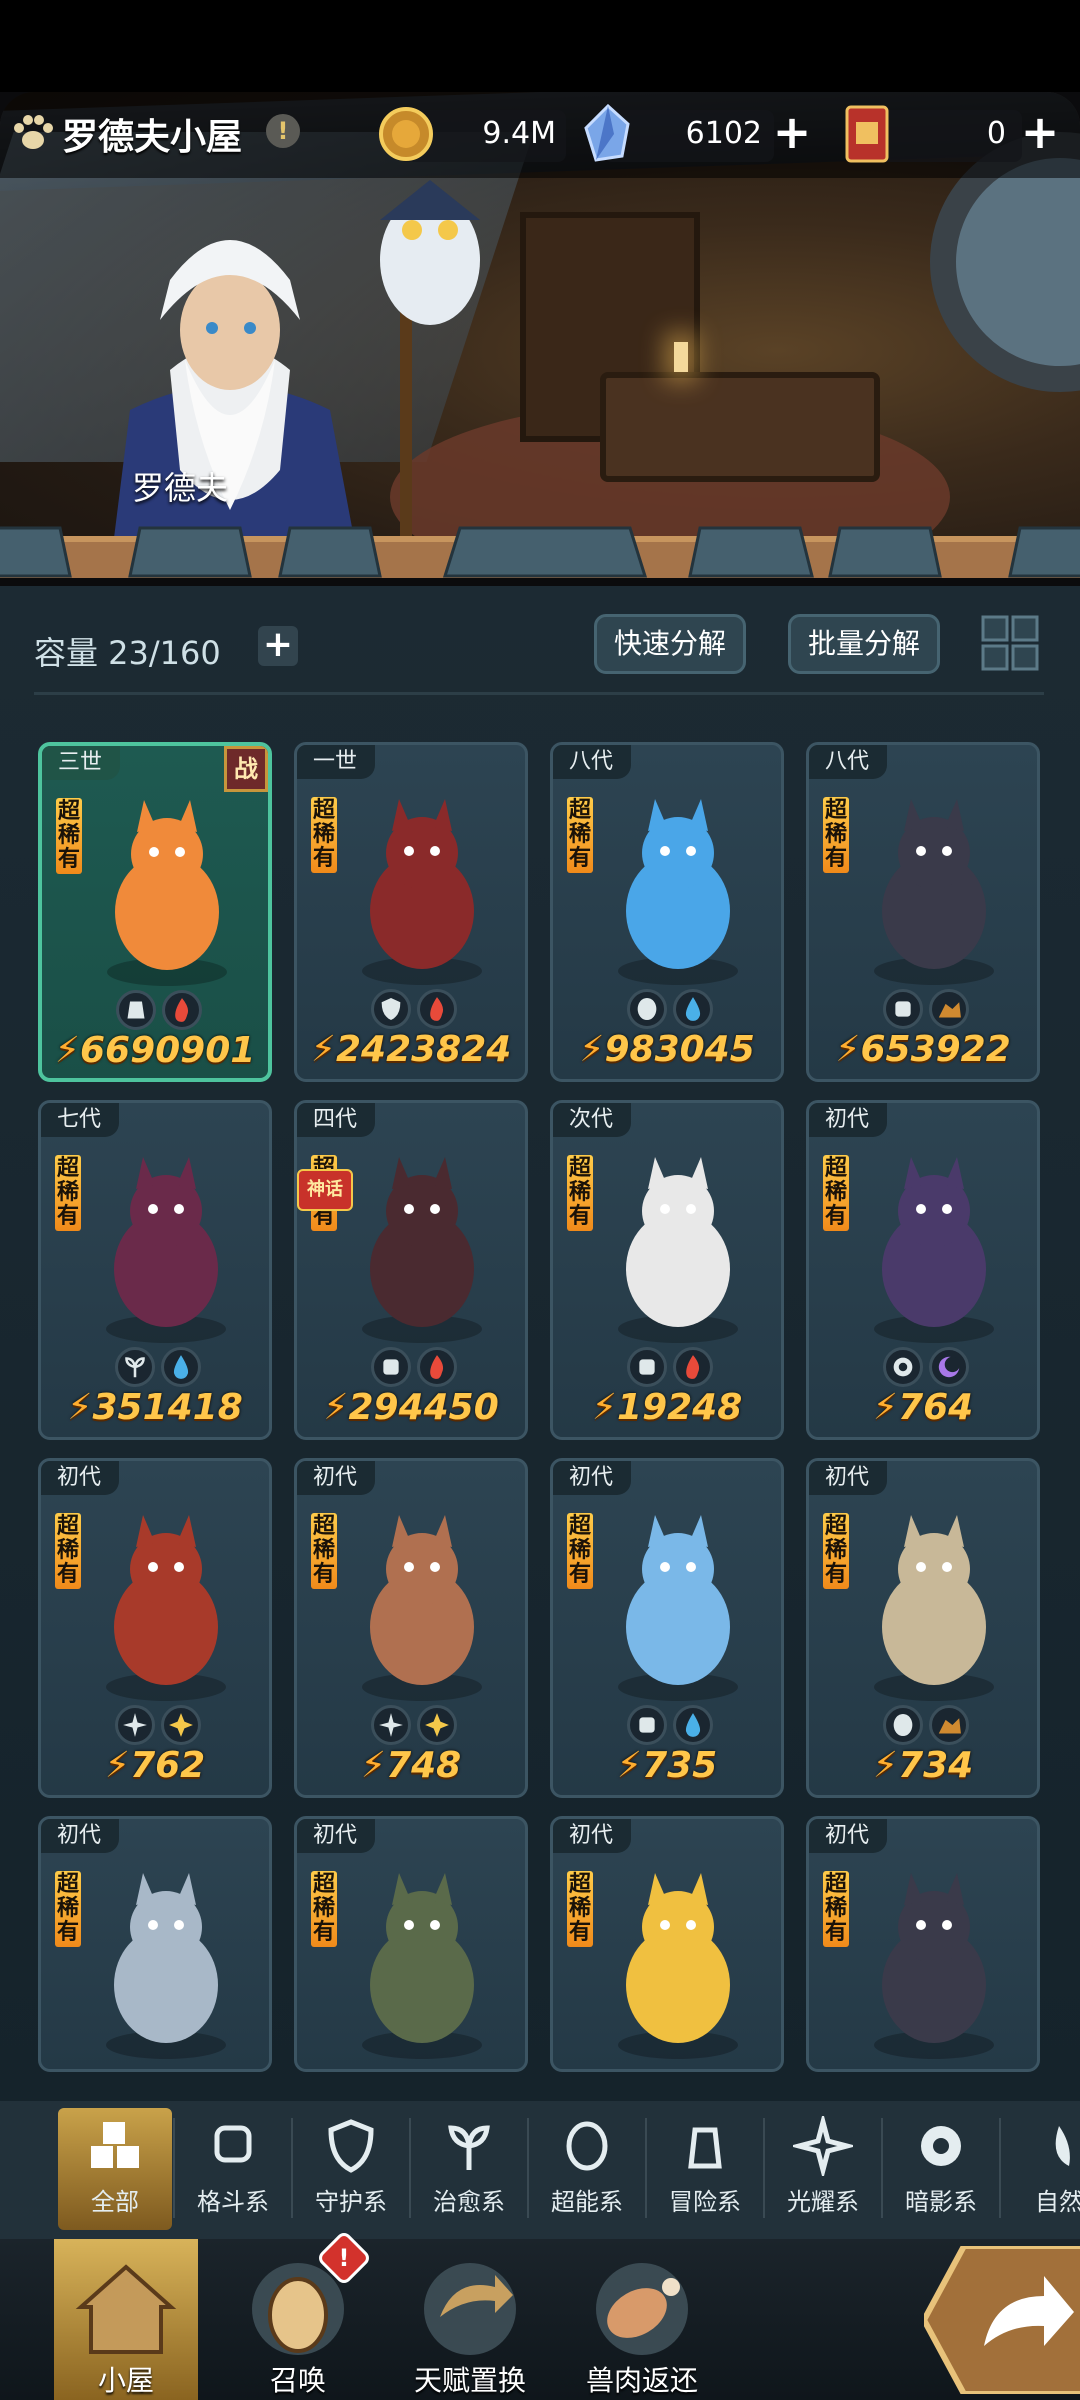 This screenshot has width=1080, height=2400. Describe the element at coordinates (182, 1010) in the screenshot. I see `fire-icon` at that location.